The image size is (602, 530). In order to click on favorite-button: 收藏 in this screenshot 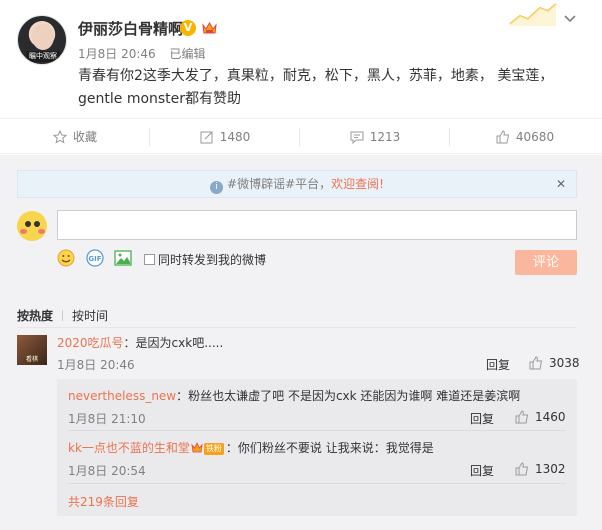, I will do `click(75, 137)`.